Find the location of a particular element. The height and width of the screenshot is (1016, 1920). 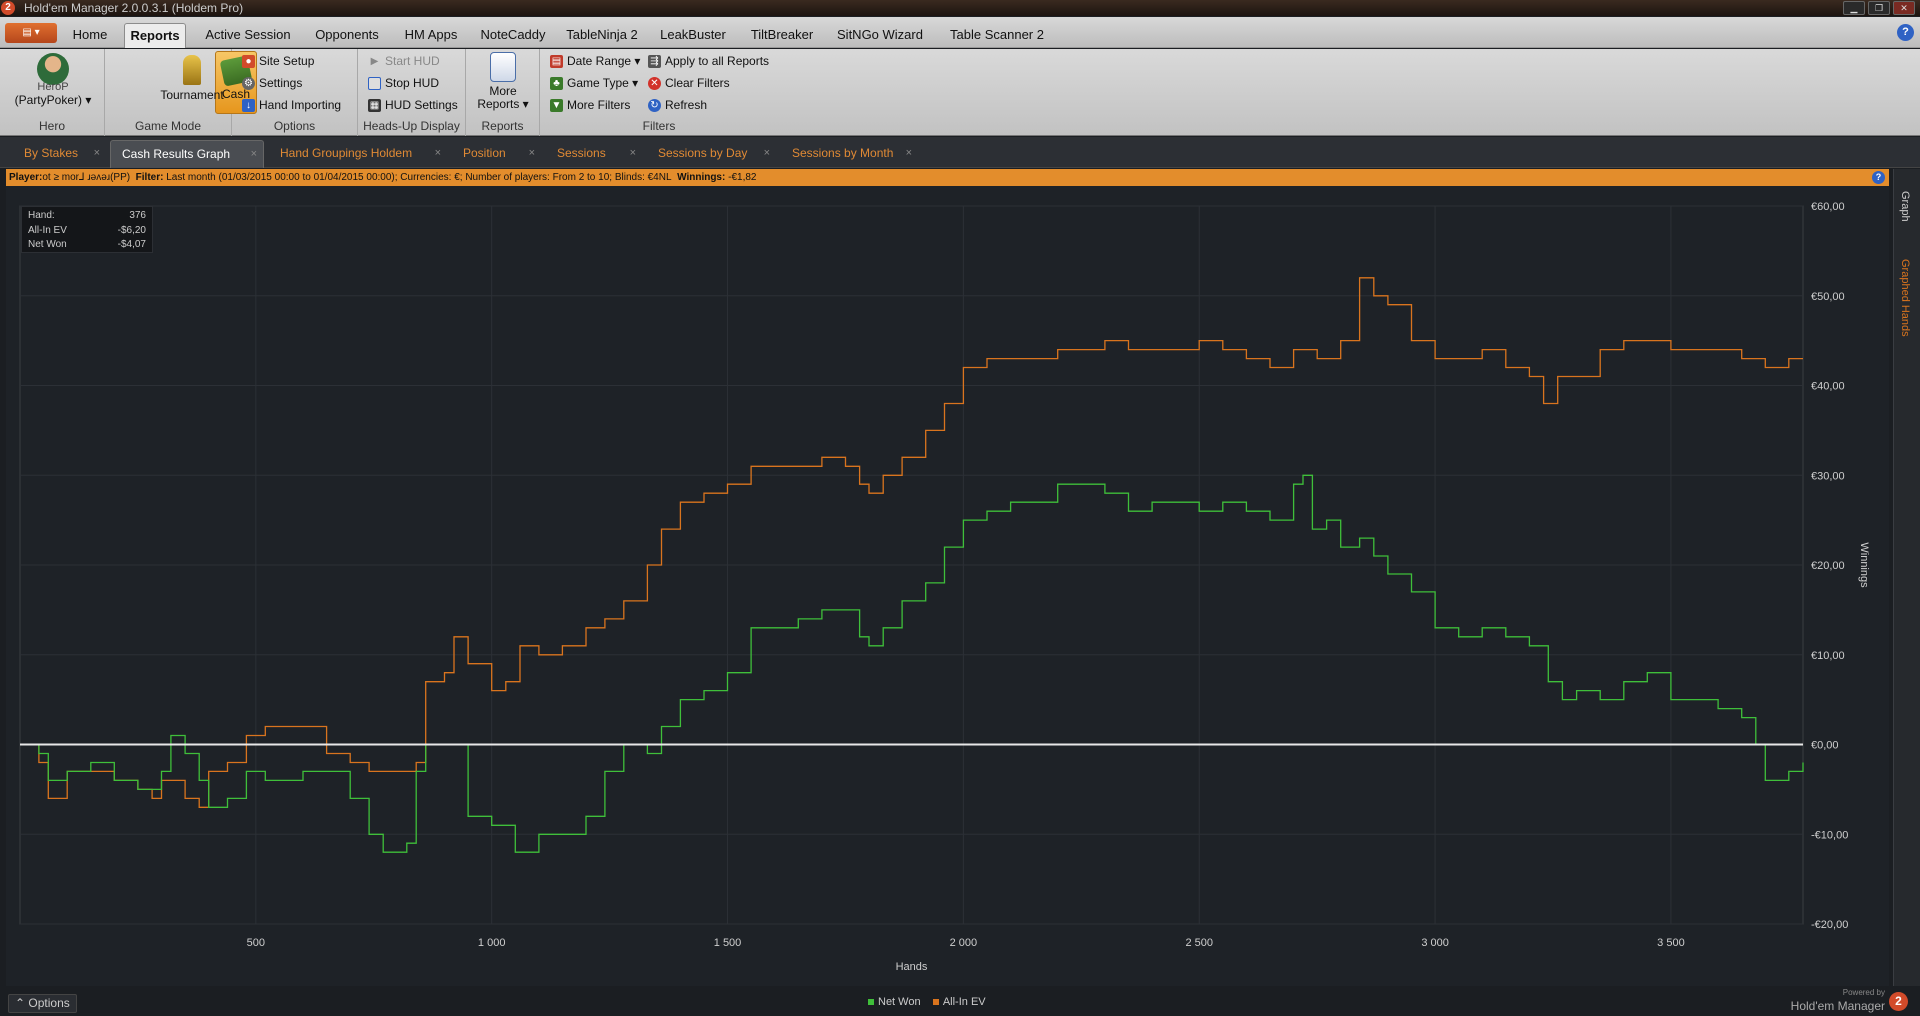

trophy-icon is located at coordinates (192, 70).